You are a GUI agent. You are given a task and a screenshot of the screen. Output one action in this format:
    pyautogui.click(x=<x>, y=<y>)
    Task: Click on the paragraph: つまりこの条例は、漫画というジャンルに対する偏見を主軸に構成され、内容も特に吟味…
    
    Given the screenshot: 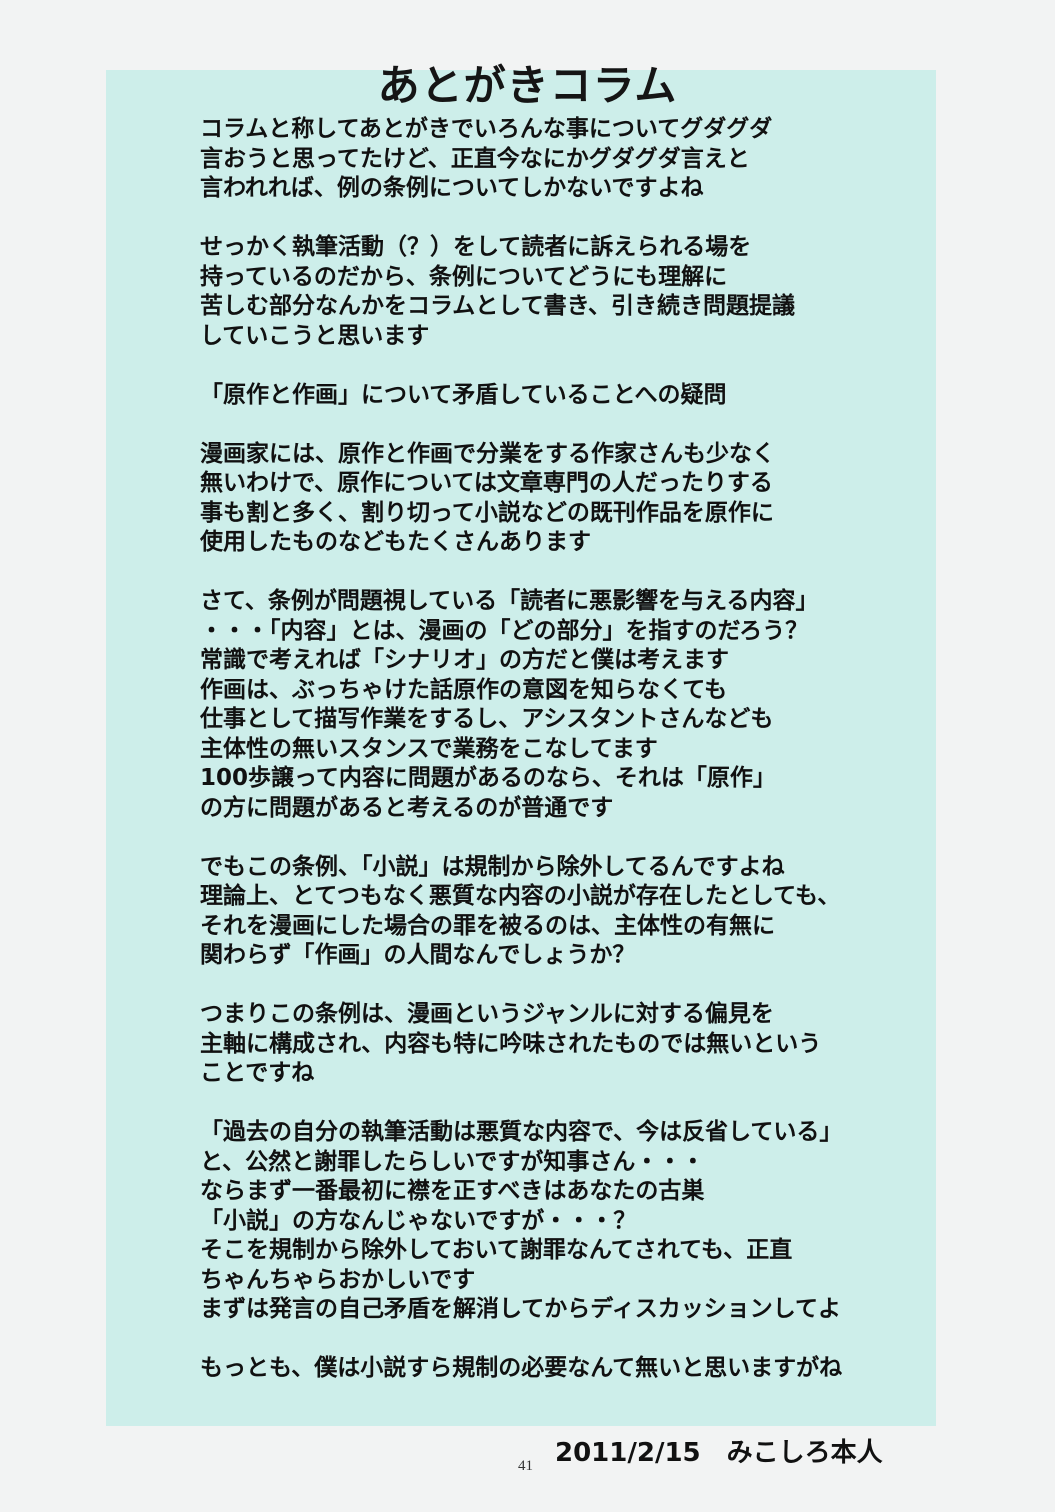 What is the action you would take?
    pyautogui.click(x=560, y=1044)
    